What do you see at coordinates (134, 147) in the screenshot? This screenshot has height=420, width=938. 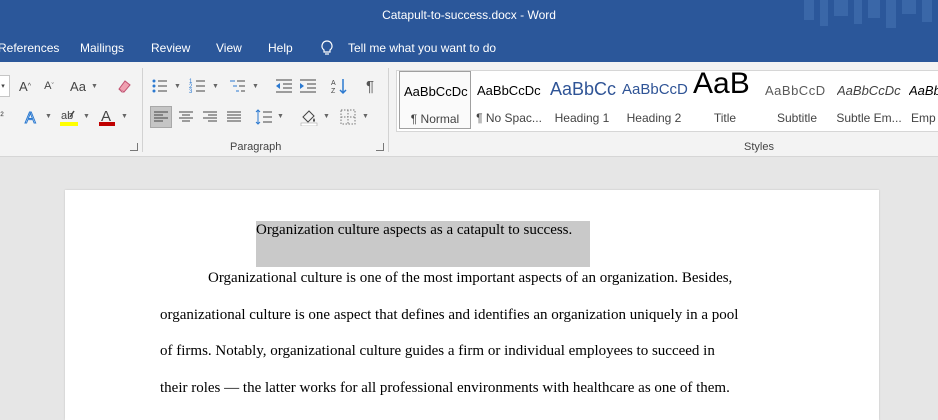 I see `font-dialog-launcher-icon` at bounding box center [134, 147].